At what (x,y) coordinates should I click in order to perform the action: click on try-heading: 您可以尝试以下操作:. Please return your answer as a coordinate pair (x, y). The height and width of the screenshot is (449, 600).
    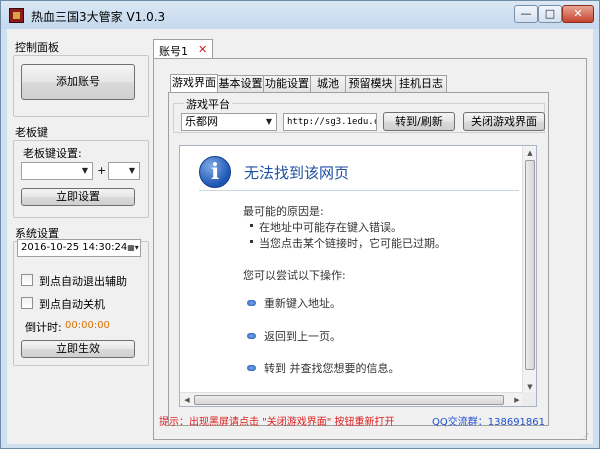
    Looking at the image, I should click on (294, 275).